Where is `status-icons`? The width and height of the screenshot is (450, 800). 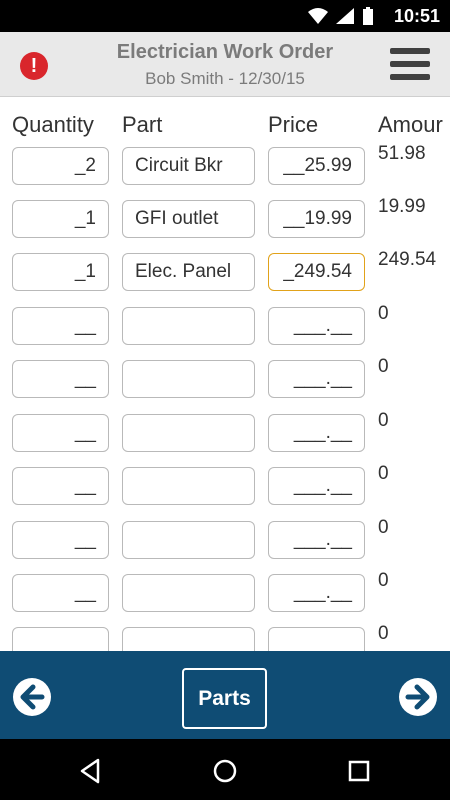 status-icons is located at coordinates (341, 16).